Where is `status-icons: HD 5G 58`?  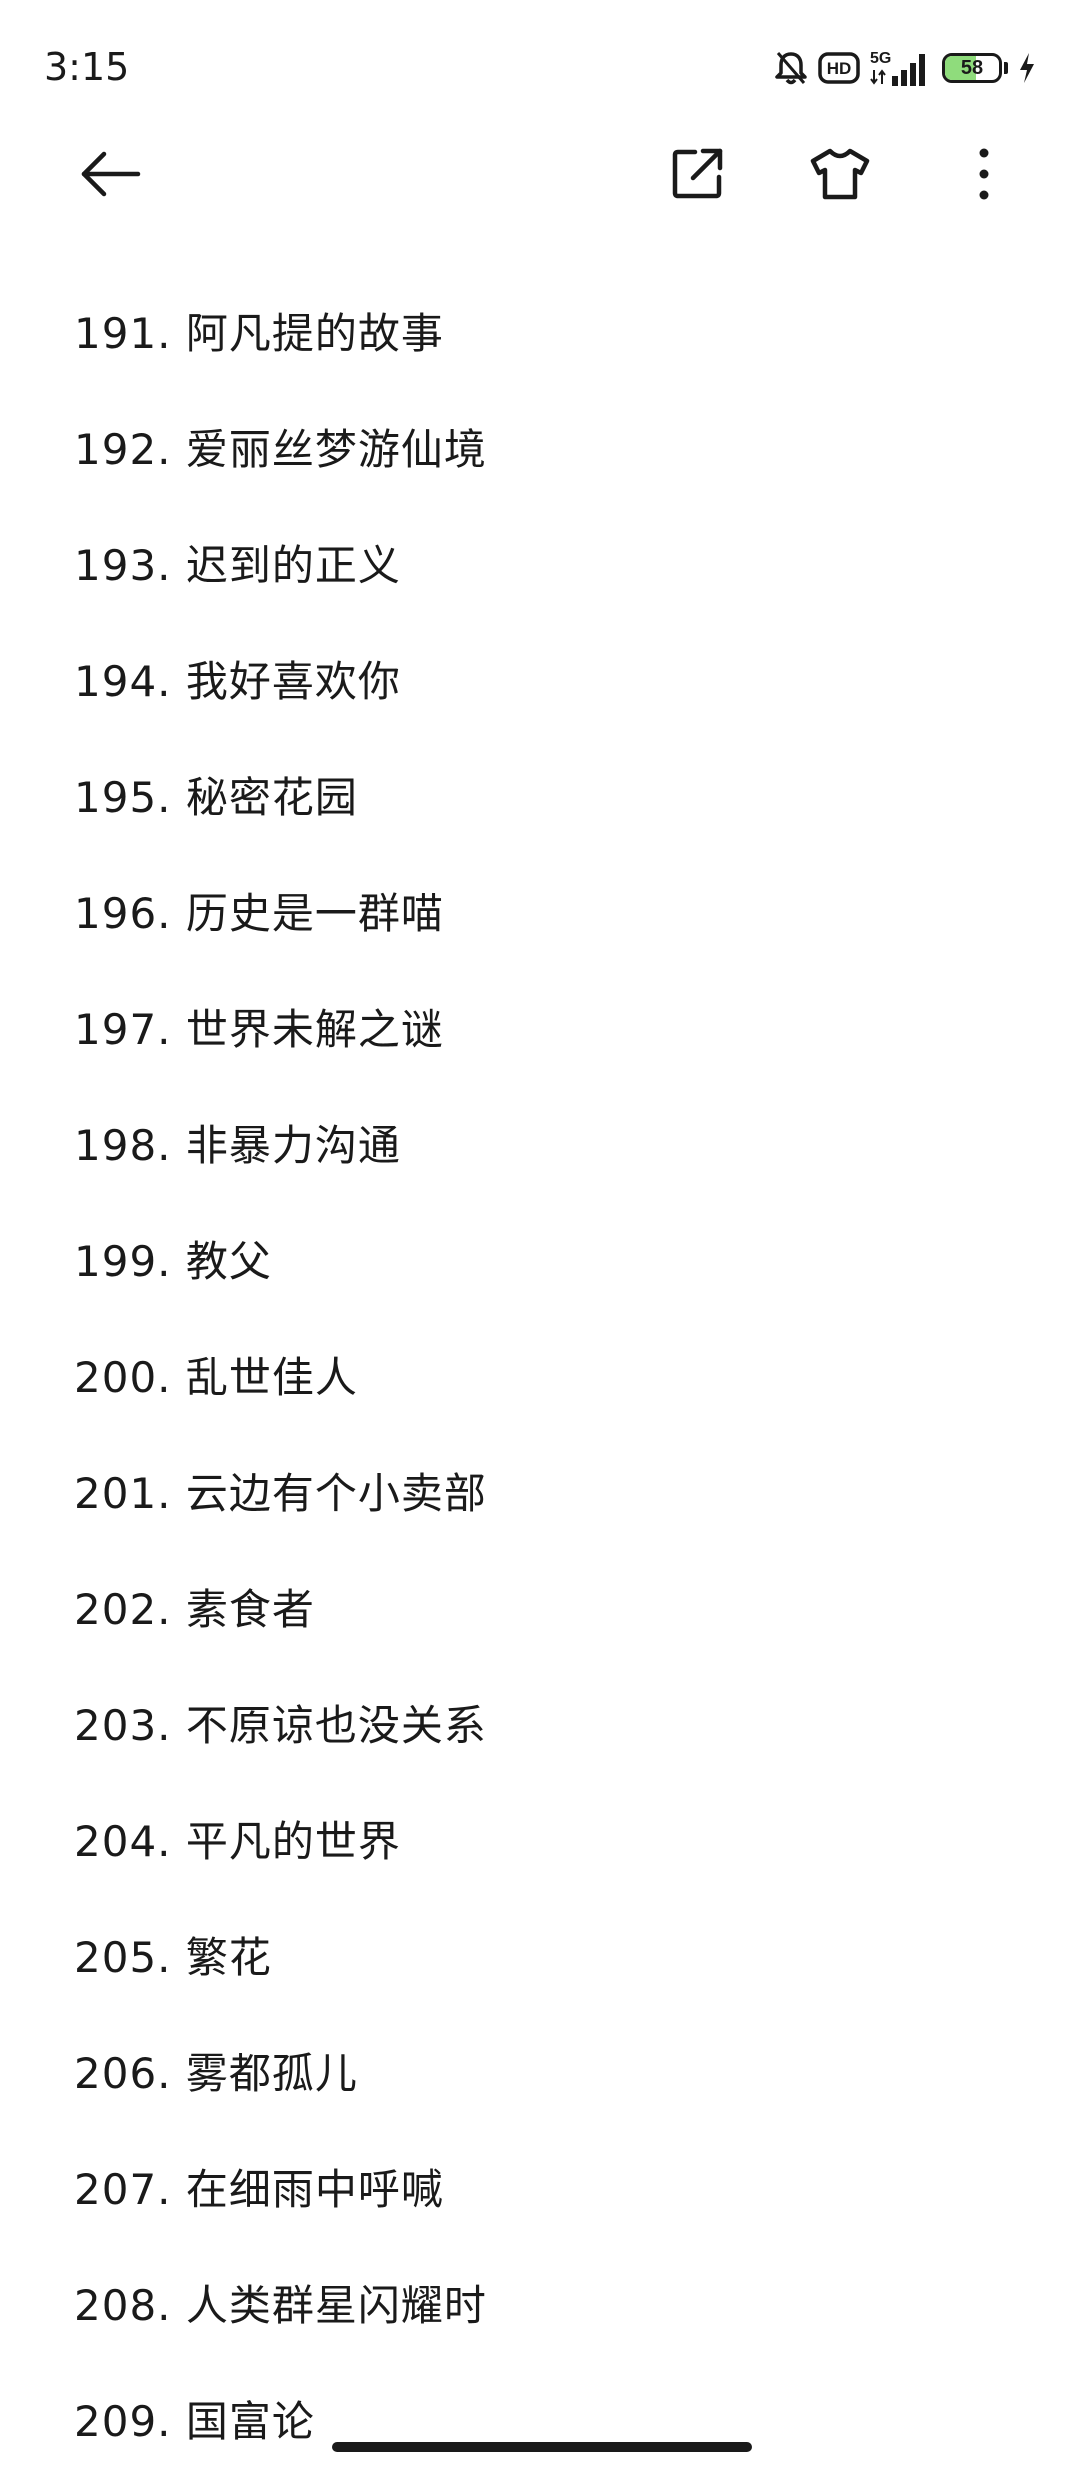
status-icons: HD 5G 58 is located at coordinates (905, 68).